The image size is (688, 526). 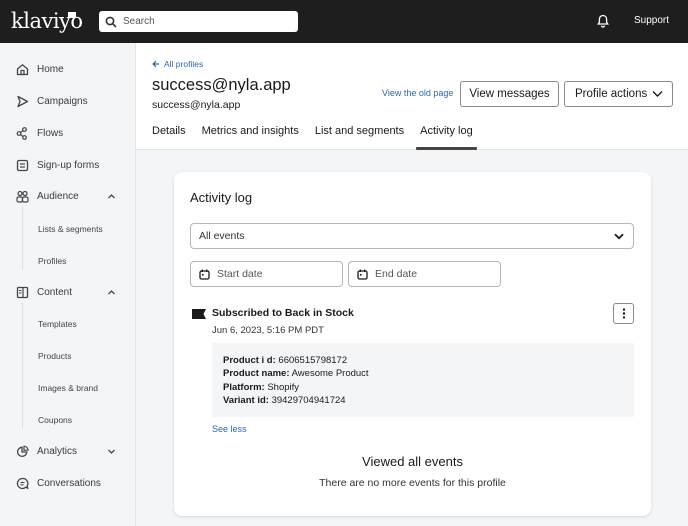 What do you see at coordinates (330, 374) in the screenshot?
I see `detail-value: Awesome Product` at bounding box center [330, 374].